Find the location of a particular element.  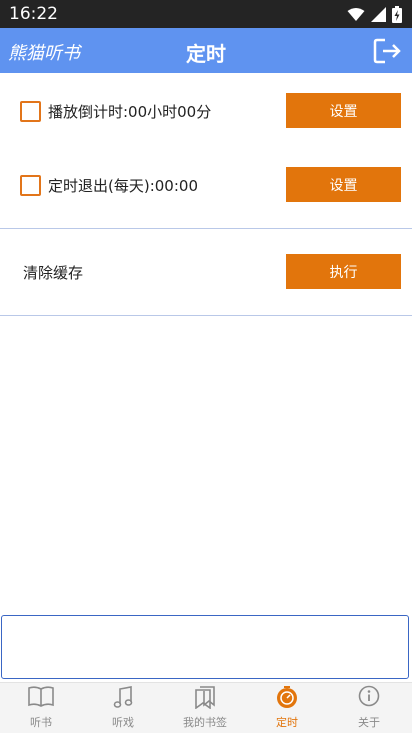

tab-label: 听书 is located at coordinates (41, 722).